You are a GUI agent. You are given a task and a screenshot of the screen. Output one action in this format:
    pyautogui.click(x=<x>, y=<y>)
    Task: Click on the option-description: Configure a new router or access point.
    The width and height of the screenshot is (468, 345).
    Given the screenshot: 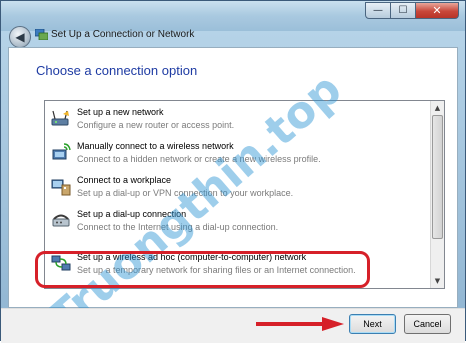 What is the action you would take?
    pyautogui.click(x=156, y=125)
    